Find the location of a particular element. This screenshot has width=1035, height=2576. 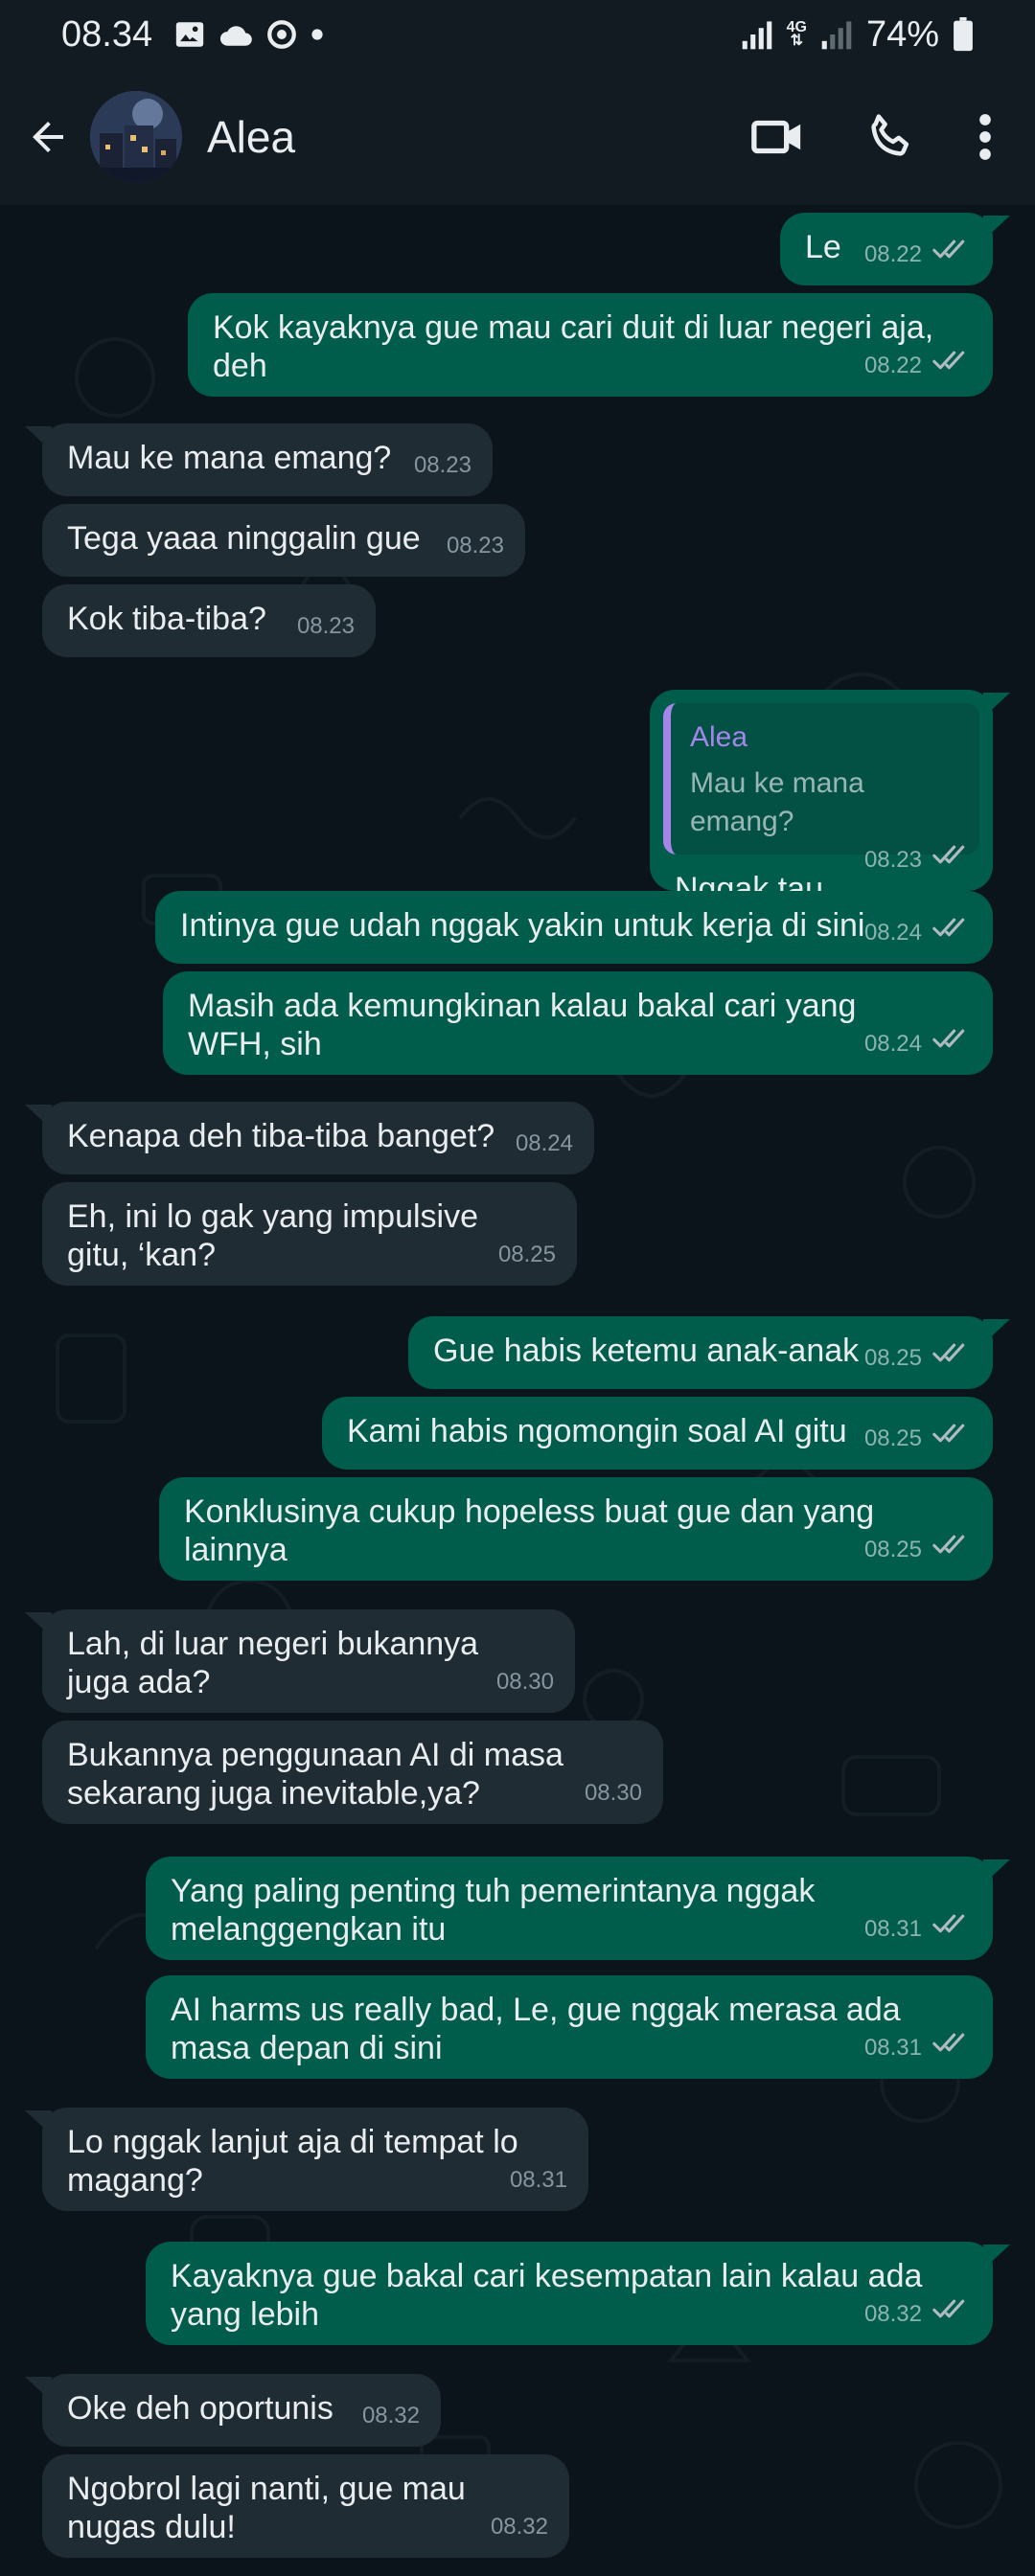

outgoing-message: Le 08.22 is located at coordinates (895, 249).